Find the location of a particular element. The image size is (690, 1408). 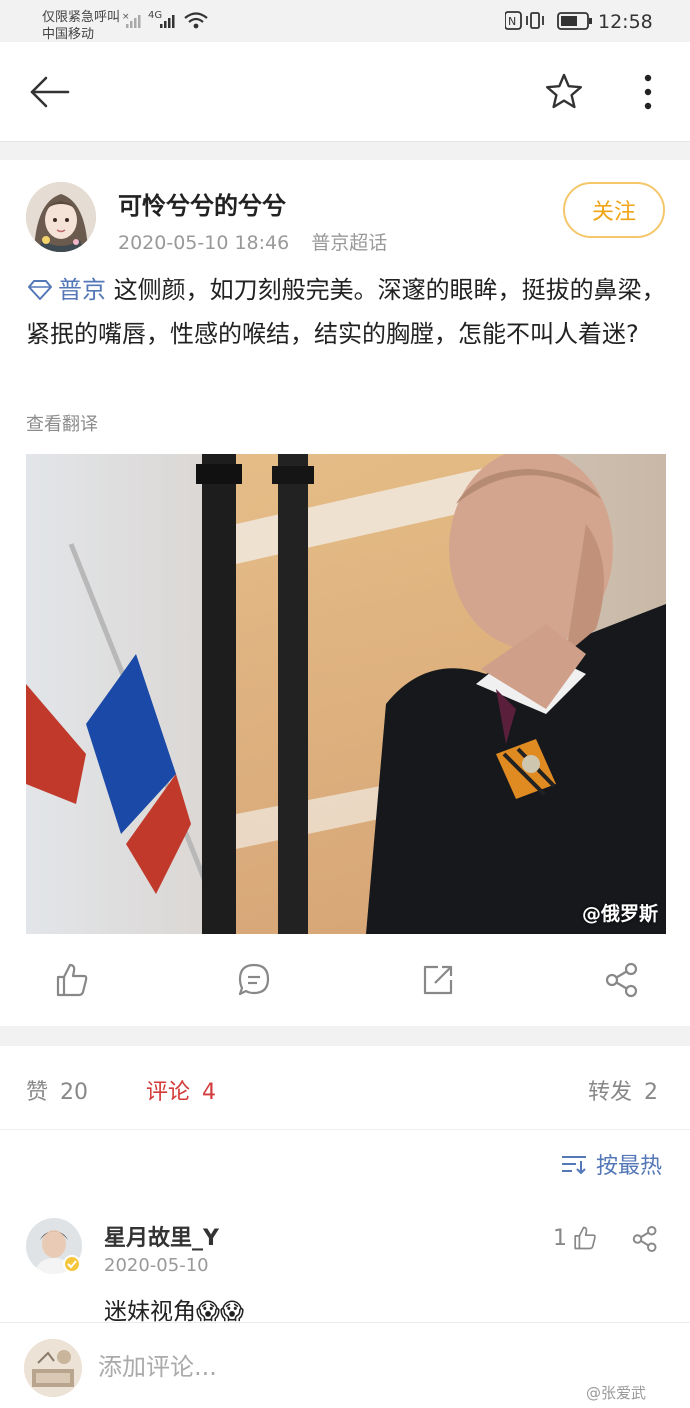

tab-reposts: 转发 2 is located at coordinates (623, 1090).